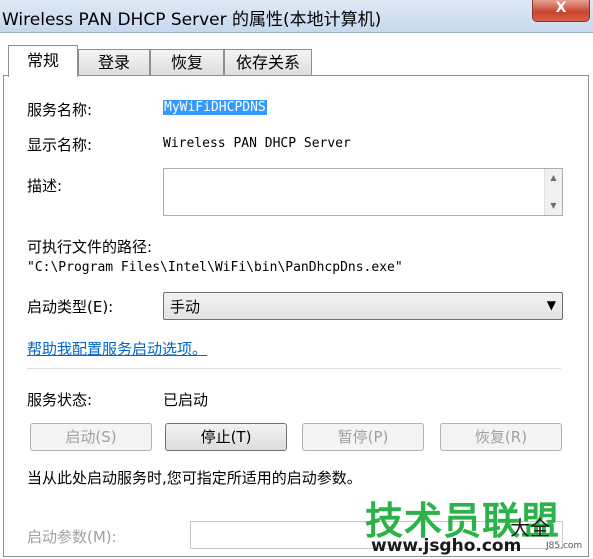  What do you see at coordinates (192, 20) in the screenshot?
I see `window-title: Wireless PAN DHCP Server 的属性(本地计算机)` at bounding box center [192, 20].